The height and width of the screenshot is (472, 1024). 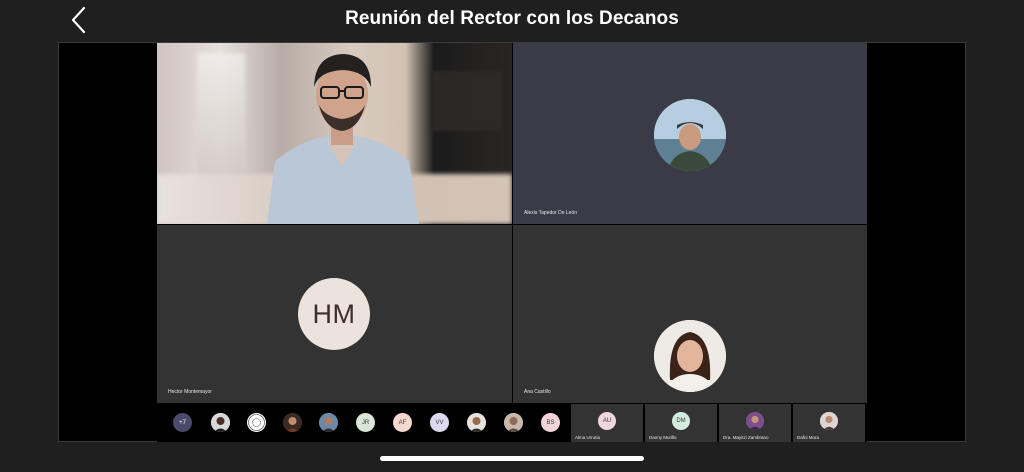 What do you see at coordinates (190, 392) in the screenshot?
I see `participant-name: Hector Montemayor` at bounding box center [190, 392].